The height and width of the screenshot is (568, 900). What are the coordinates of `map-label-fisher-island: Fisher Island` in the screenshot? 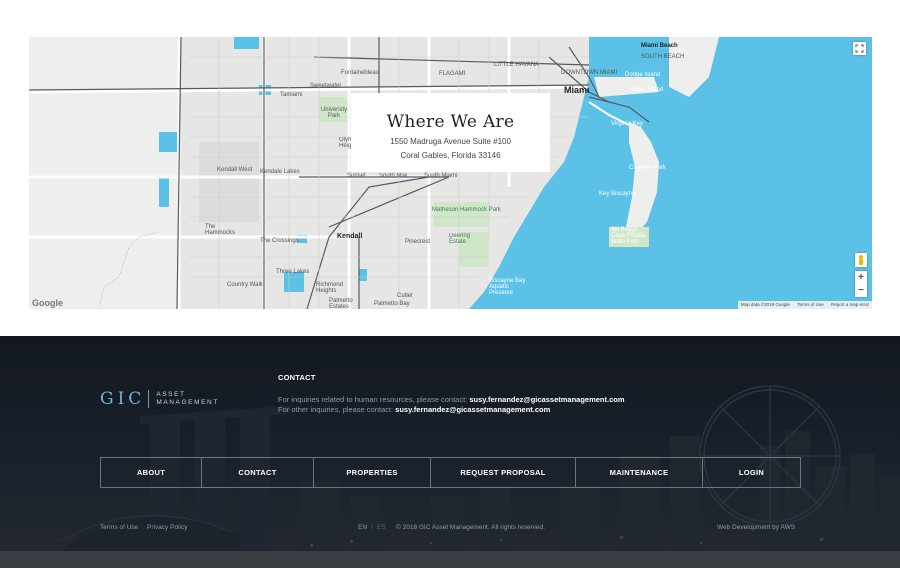 It's located at (646, 90).